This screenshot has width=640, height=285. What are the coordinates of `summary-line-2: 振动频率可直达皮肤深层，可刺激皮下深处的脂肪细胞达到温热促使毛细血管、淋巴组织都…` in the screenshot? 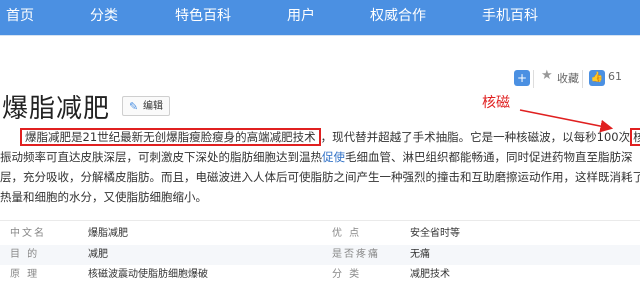 It's located at (316, 157).